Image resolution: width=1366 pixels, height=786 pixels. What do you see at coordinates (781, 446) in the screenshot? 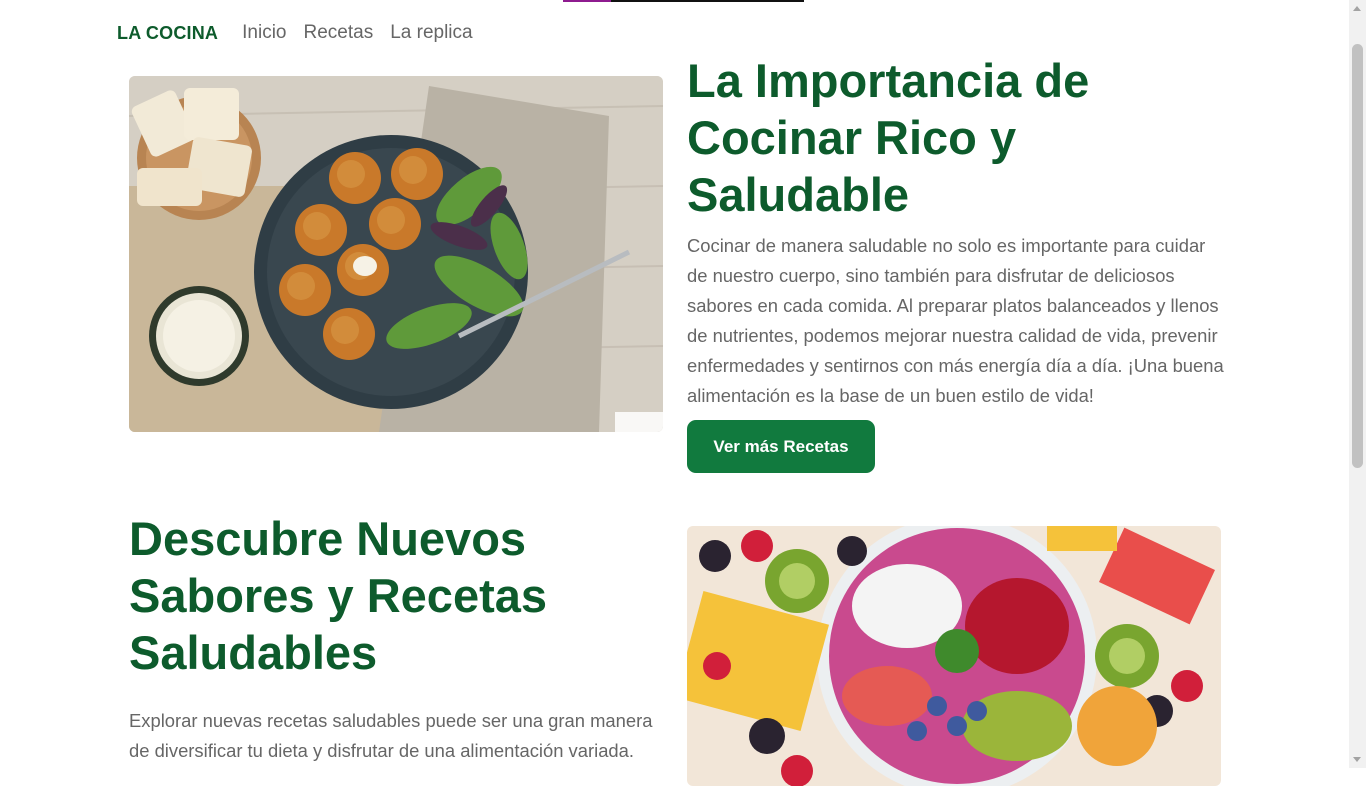
I see `ver-mas-recetas-button: Ver más Recetas` at bounding box center [781, 446].